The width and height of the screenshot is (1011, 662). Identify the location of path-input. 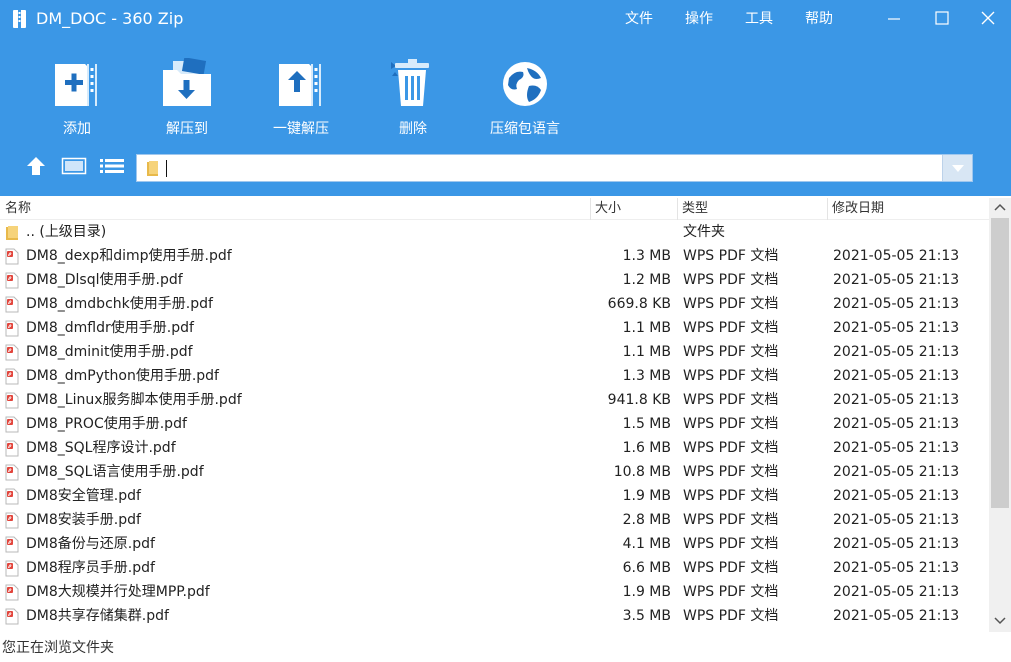
(550, 168).